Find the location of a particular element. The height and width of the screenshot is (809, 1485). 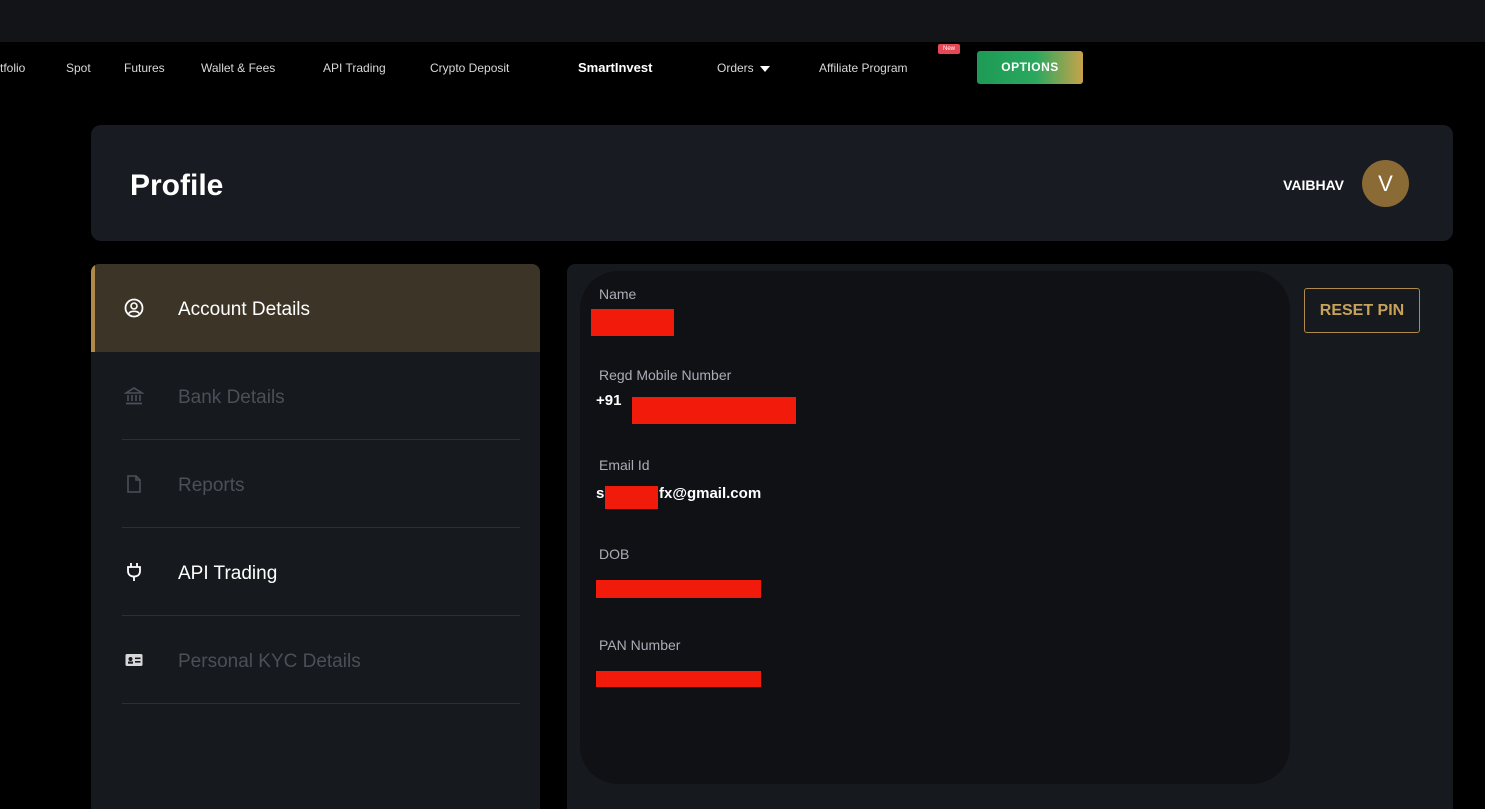

sidebar-item-account-details: Account Details is located at coordinates (315, 308).